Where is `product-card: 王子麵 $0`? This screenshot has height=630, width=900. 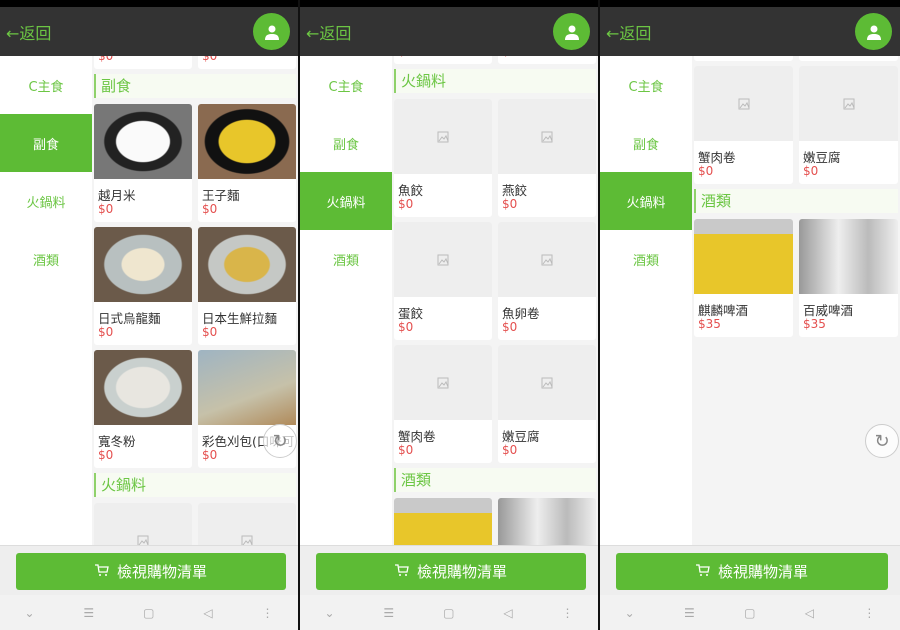
product-card: 王子麵 $0 is located at coordinates (247, 163).